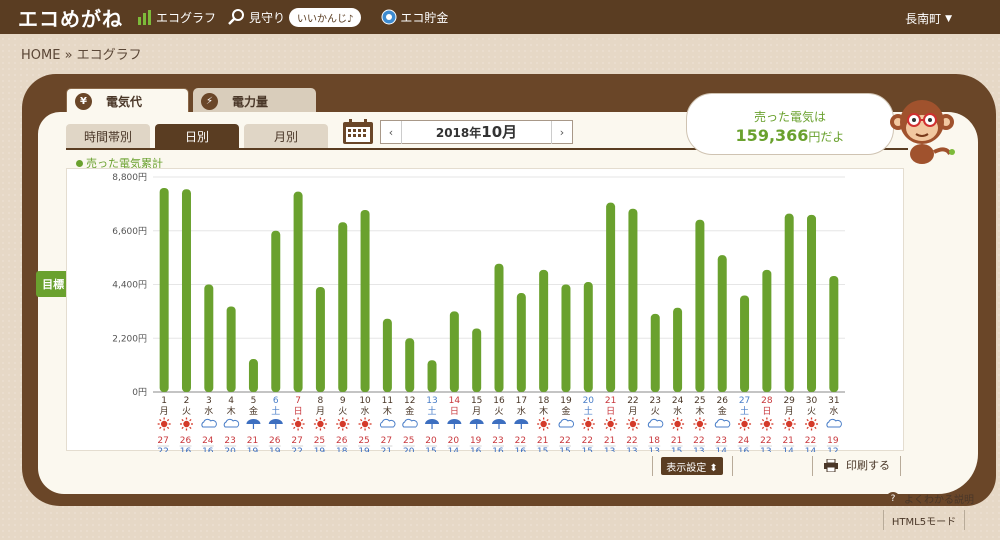 The height and width of the screenshot is (540, 1000). What do you see at coordinates (772, 135) in the screenshot?
I see `sold-amount: 159,366` at bounding box center [772, 135].